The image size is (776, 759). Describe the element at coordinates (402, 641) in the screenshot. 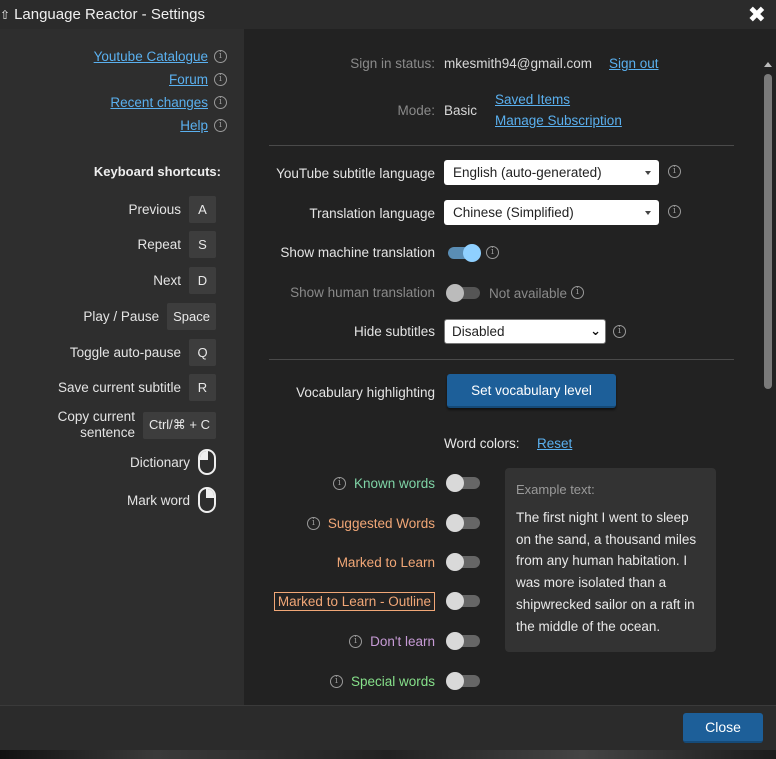

I see `word-color-label: Don't learn` at that location.